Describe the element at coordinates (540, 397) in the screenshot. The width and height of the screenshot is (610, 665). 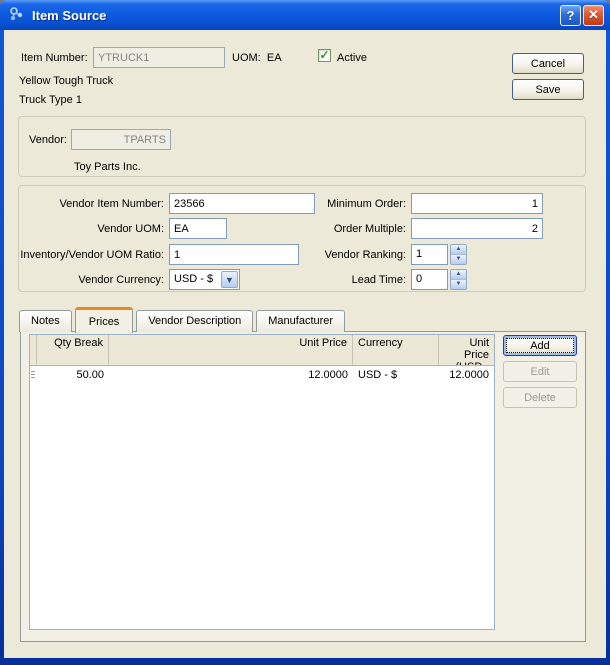
I see `delete-button: Delete` at that location.